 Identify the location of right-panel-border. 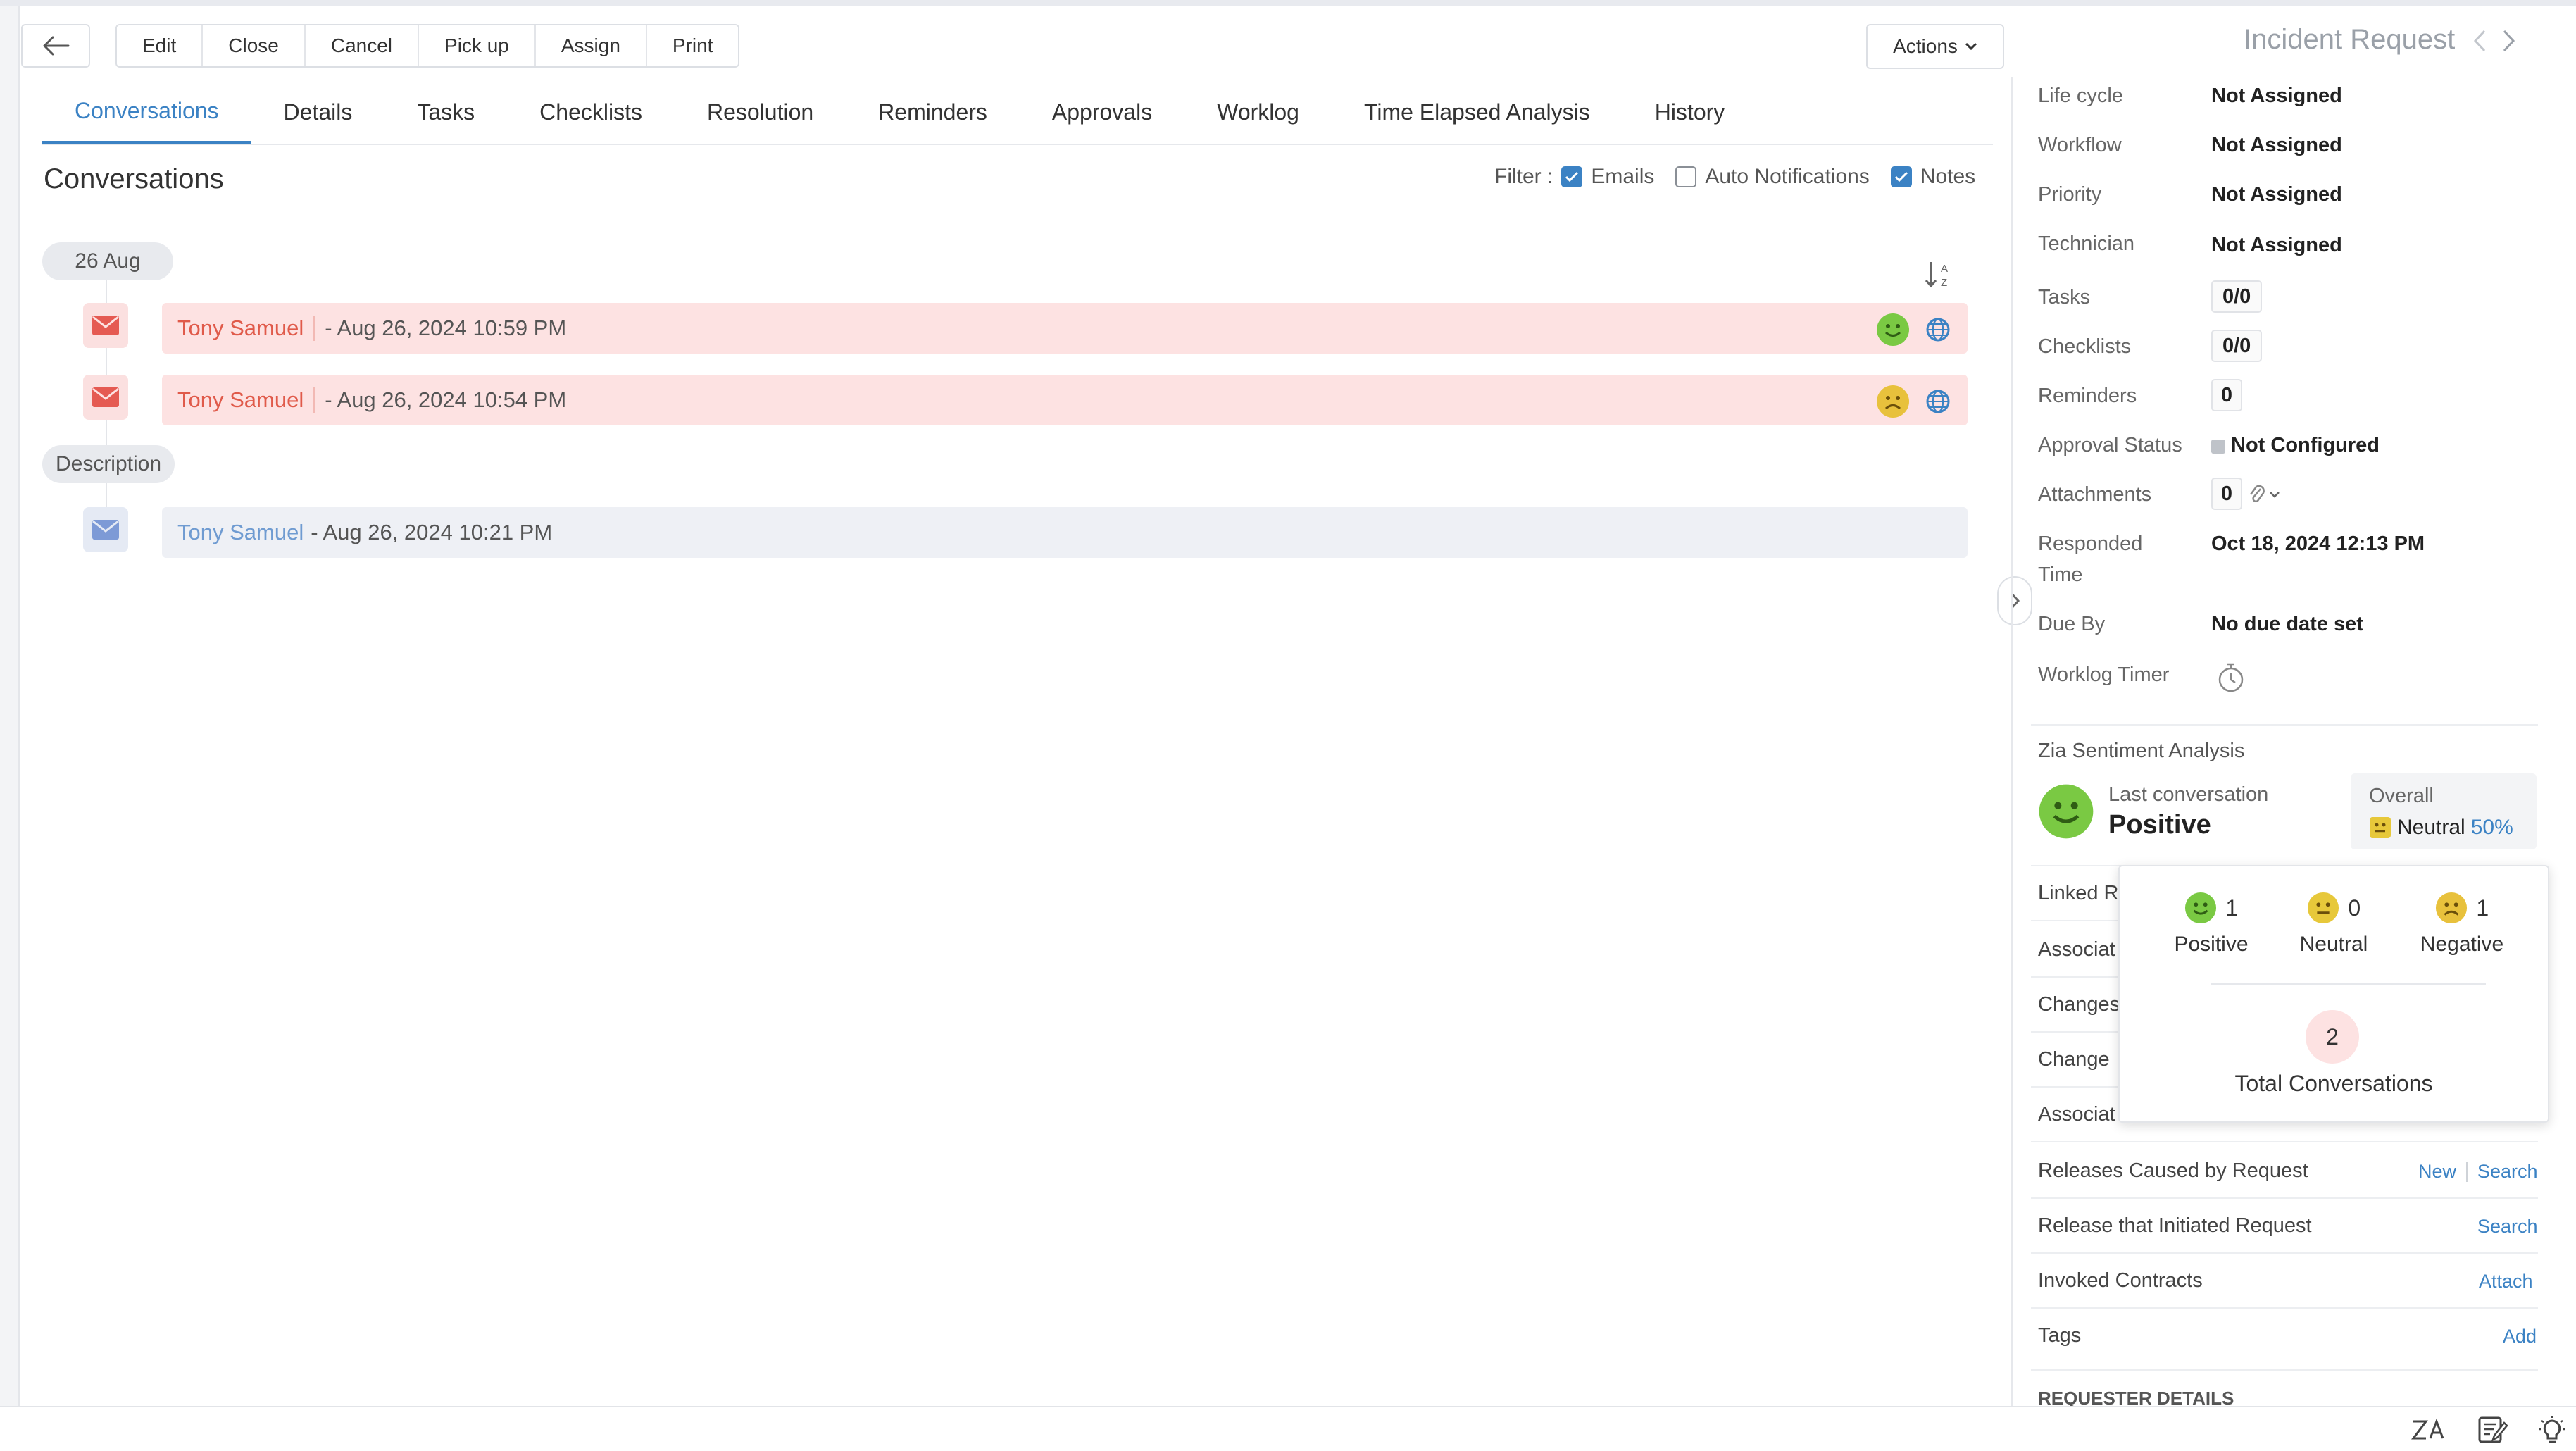
(2012, 741).